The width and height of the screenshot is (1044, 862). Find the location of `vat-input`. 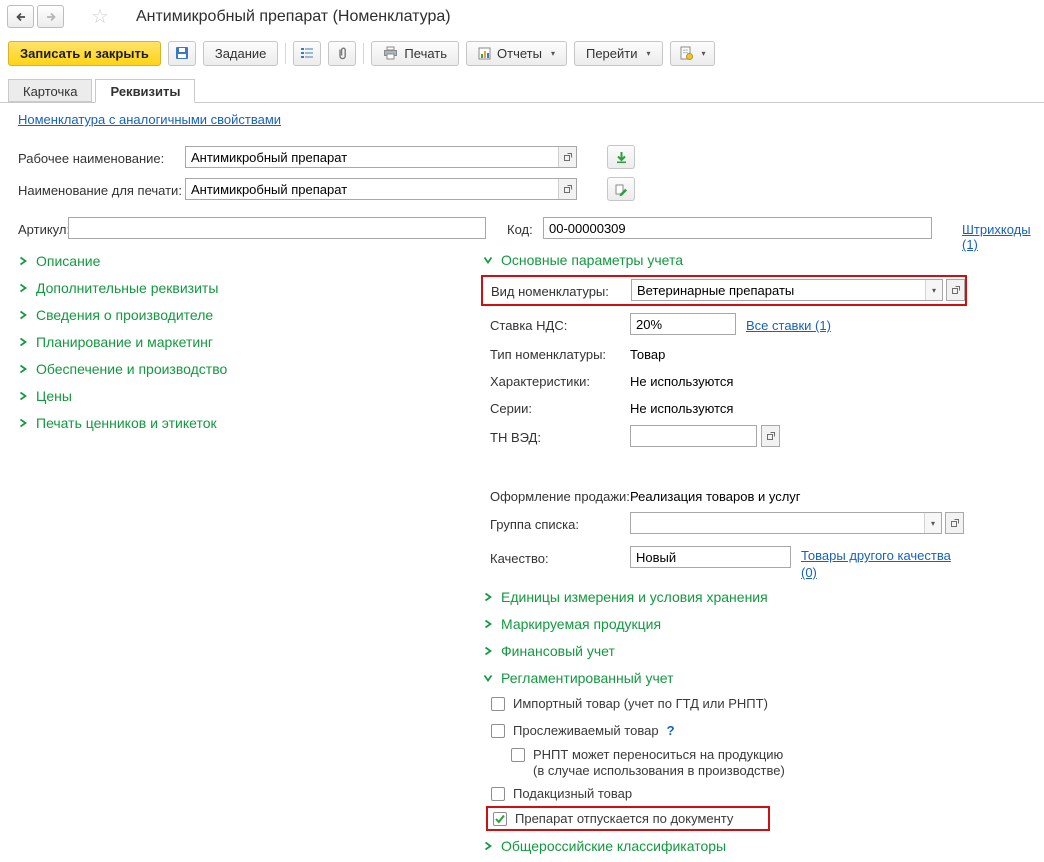

vat-input is located at coordinates (683, 324).